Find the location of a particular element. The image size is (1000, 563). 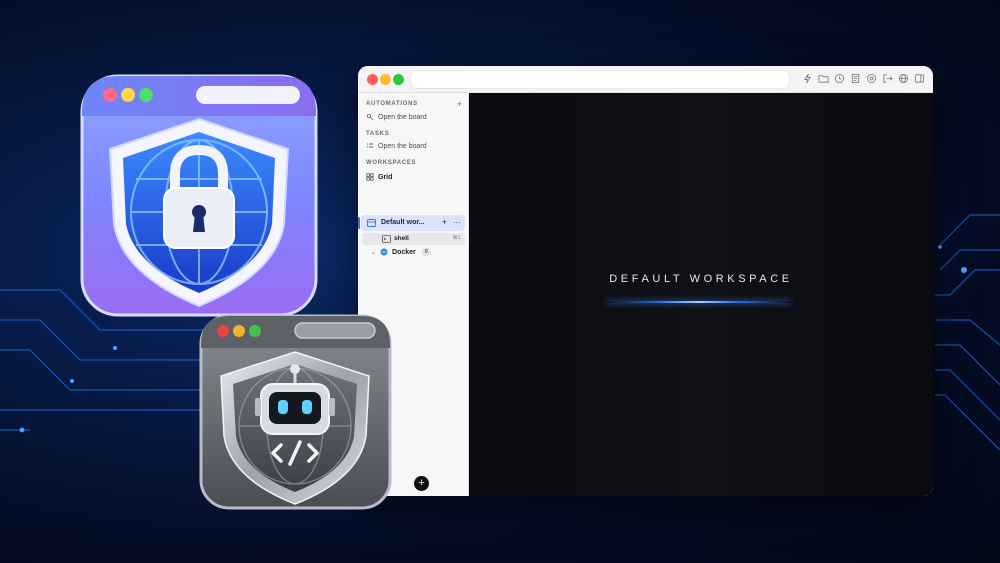

shell-item: shell ⌘1 is located at coordinates (413, 239).